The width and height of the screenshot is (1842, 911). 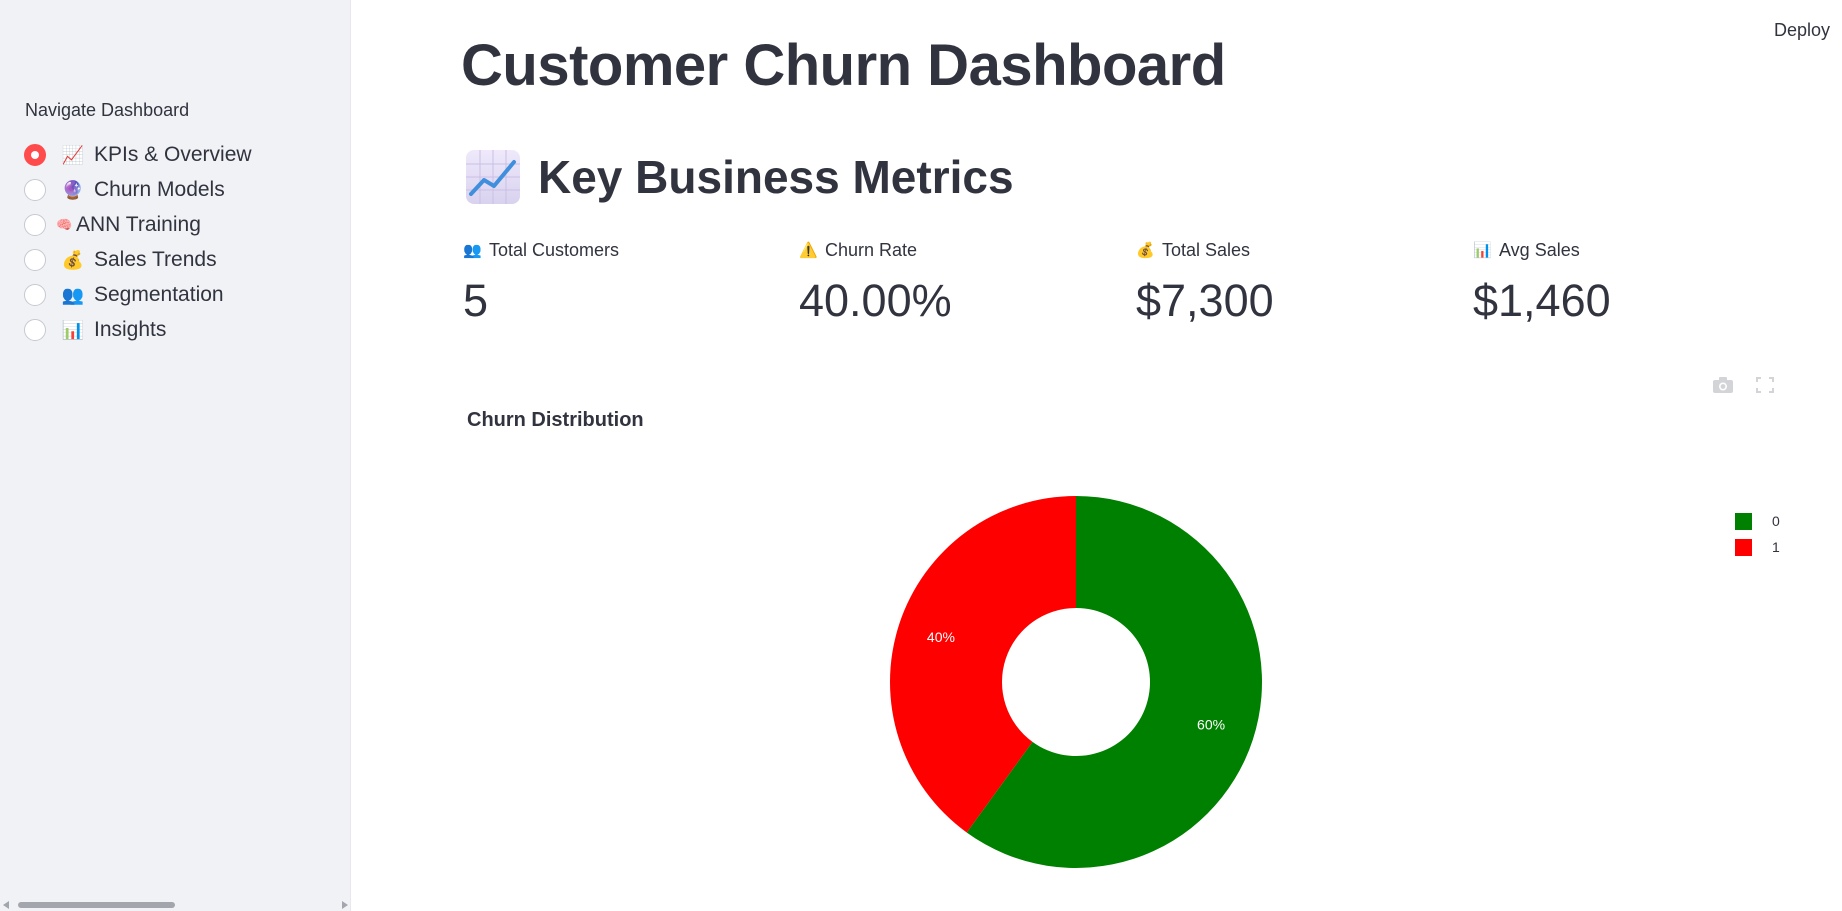 I want to click on sidebar-item-sales-trends: 💰 Sales Trends, so click(x=184, y=259).